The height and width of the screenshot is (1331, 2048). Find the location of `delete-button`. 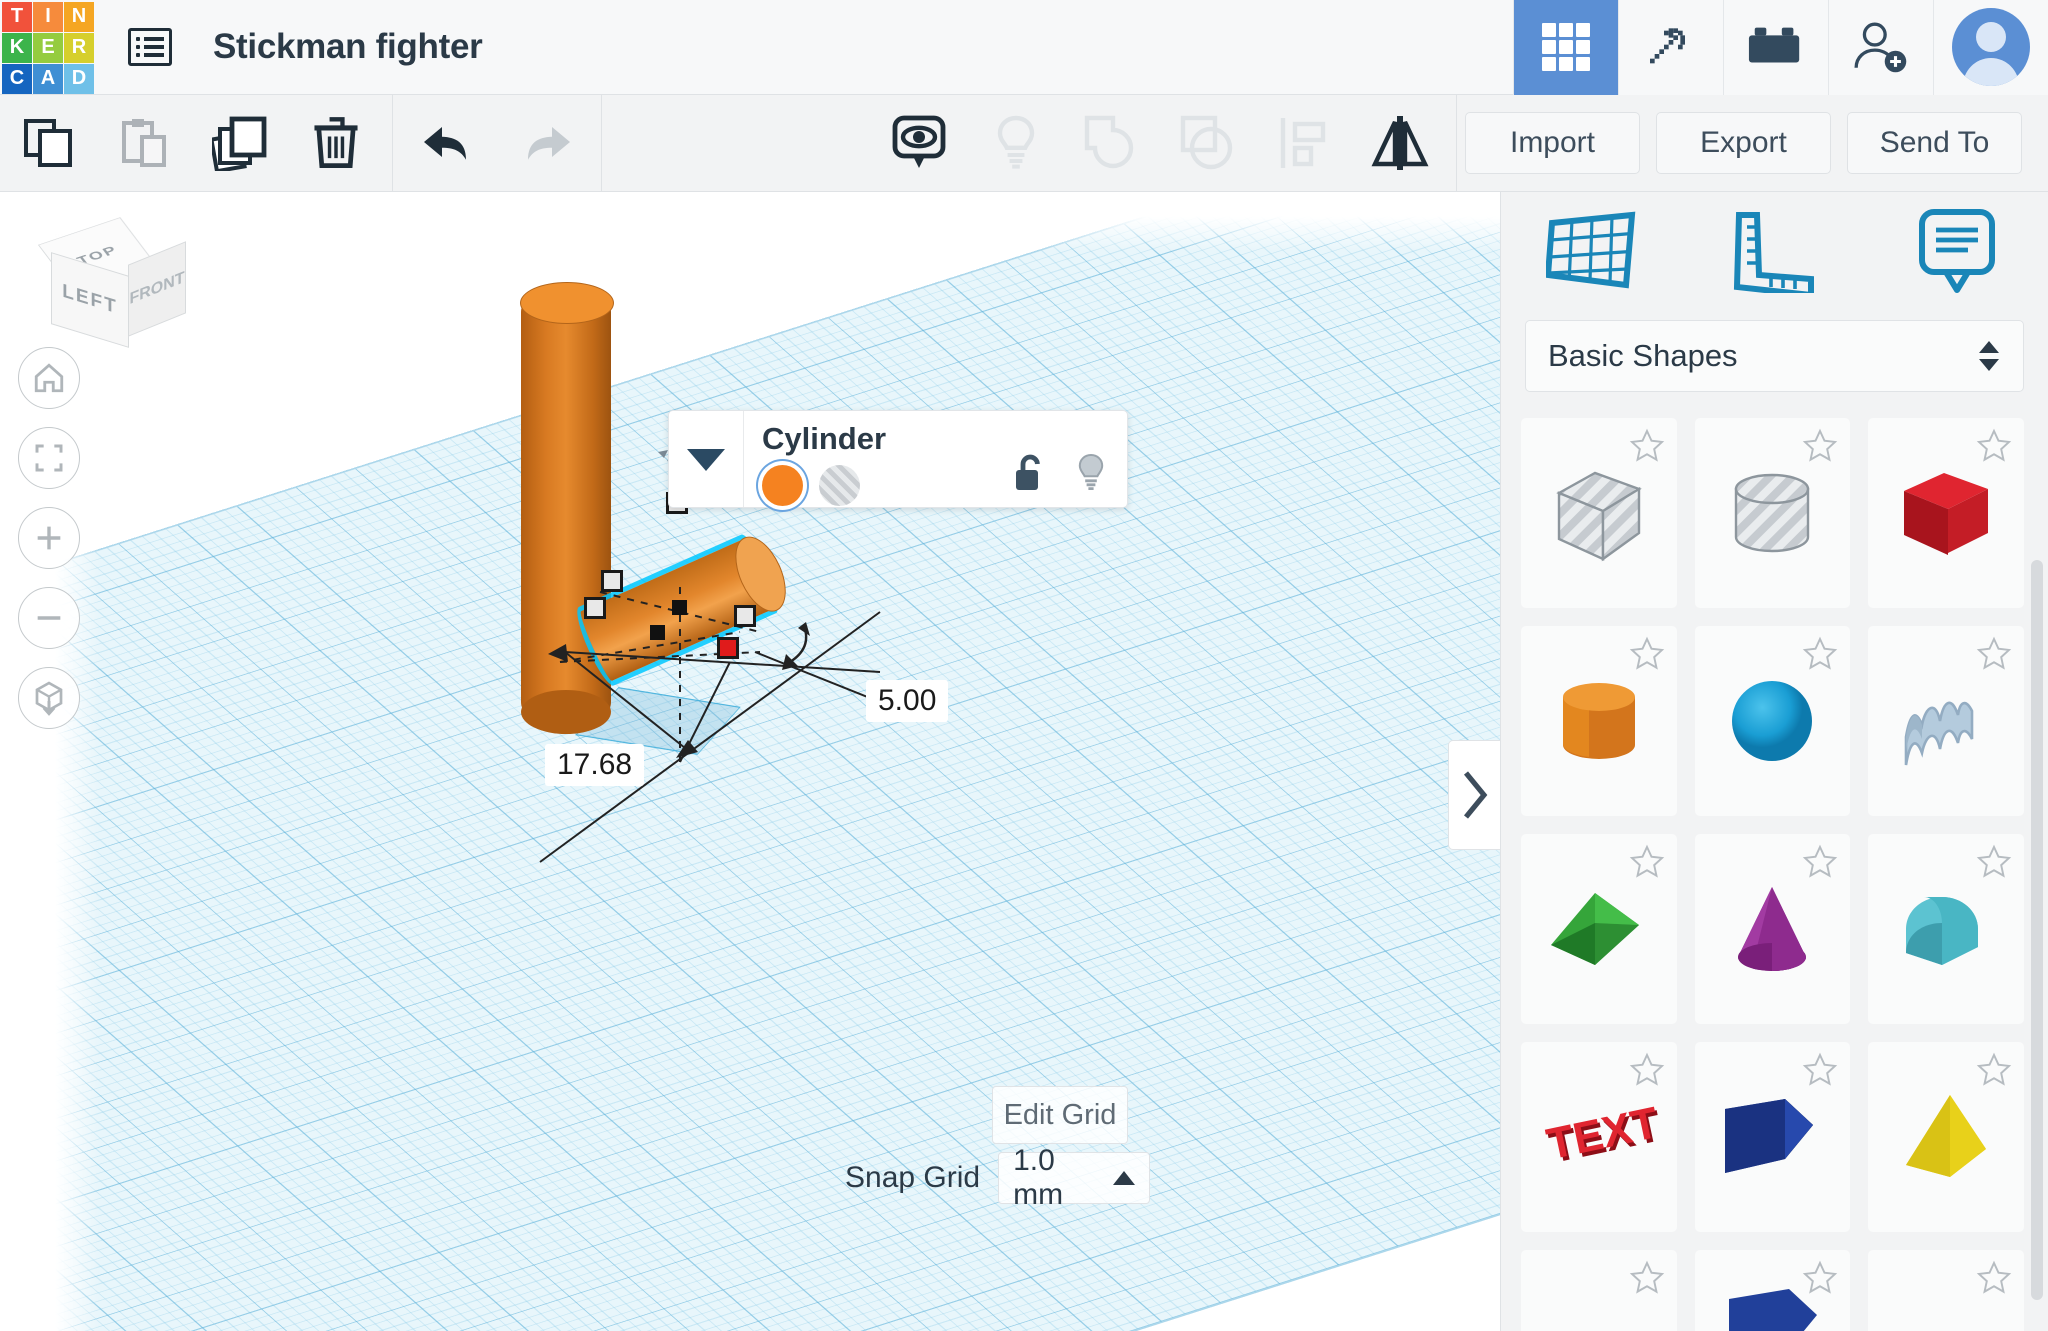

delete-button is located at coordinates (336, 143).